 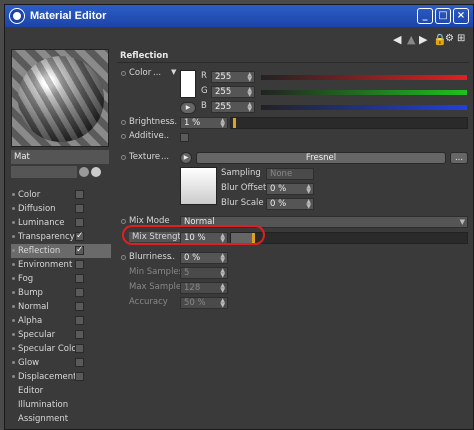 What do you see at coordinates (234, 123) in the screenshot?
I see `brightness-slider-knob` at bounding box center [234, 123].